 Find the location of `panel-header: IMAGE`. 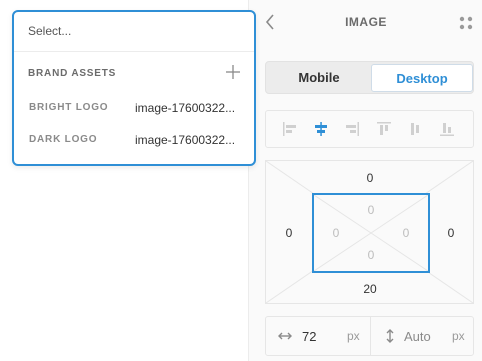

panel-header: IMAGE is located at coordinates (365, 22).